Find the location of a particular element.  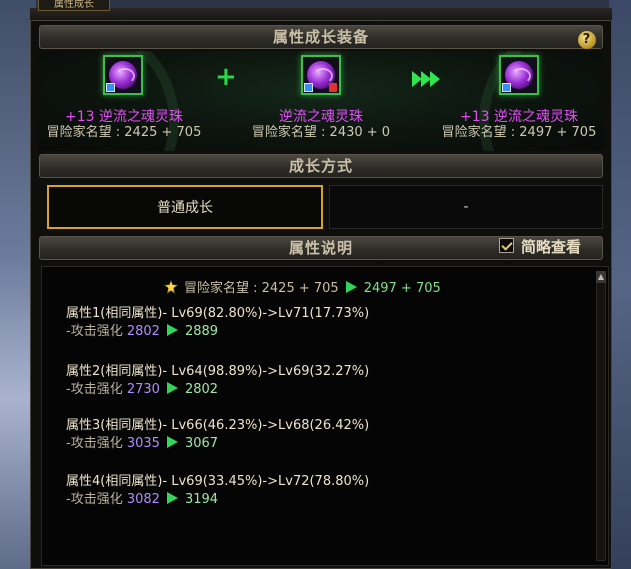

attribute-old-value: 3035 is located at coordinates (143, 443).